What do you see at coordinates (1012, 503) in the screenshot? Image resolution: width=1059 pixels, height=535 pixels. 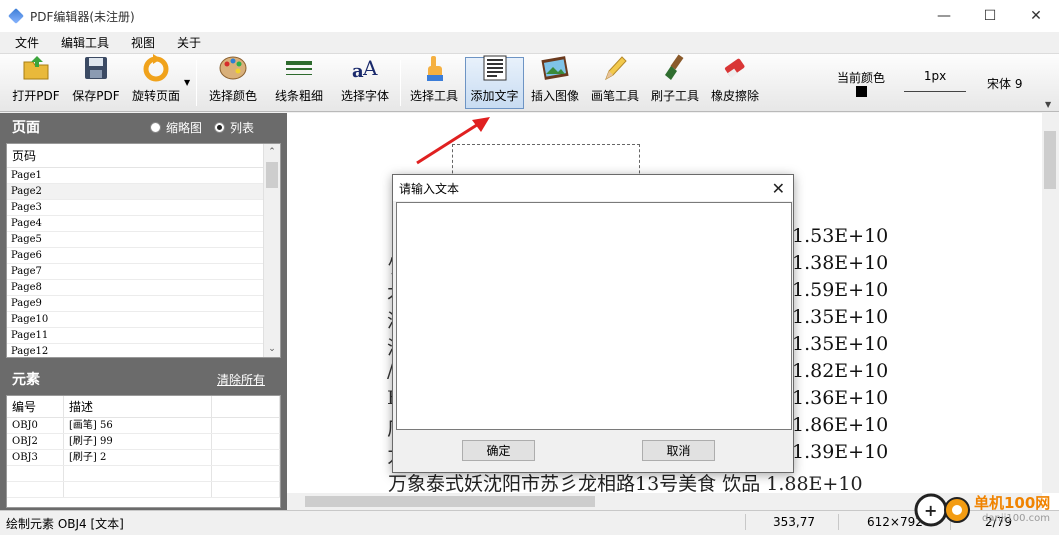 I see `watermark-text: 单机100网` at bounding box center [1012, 503].